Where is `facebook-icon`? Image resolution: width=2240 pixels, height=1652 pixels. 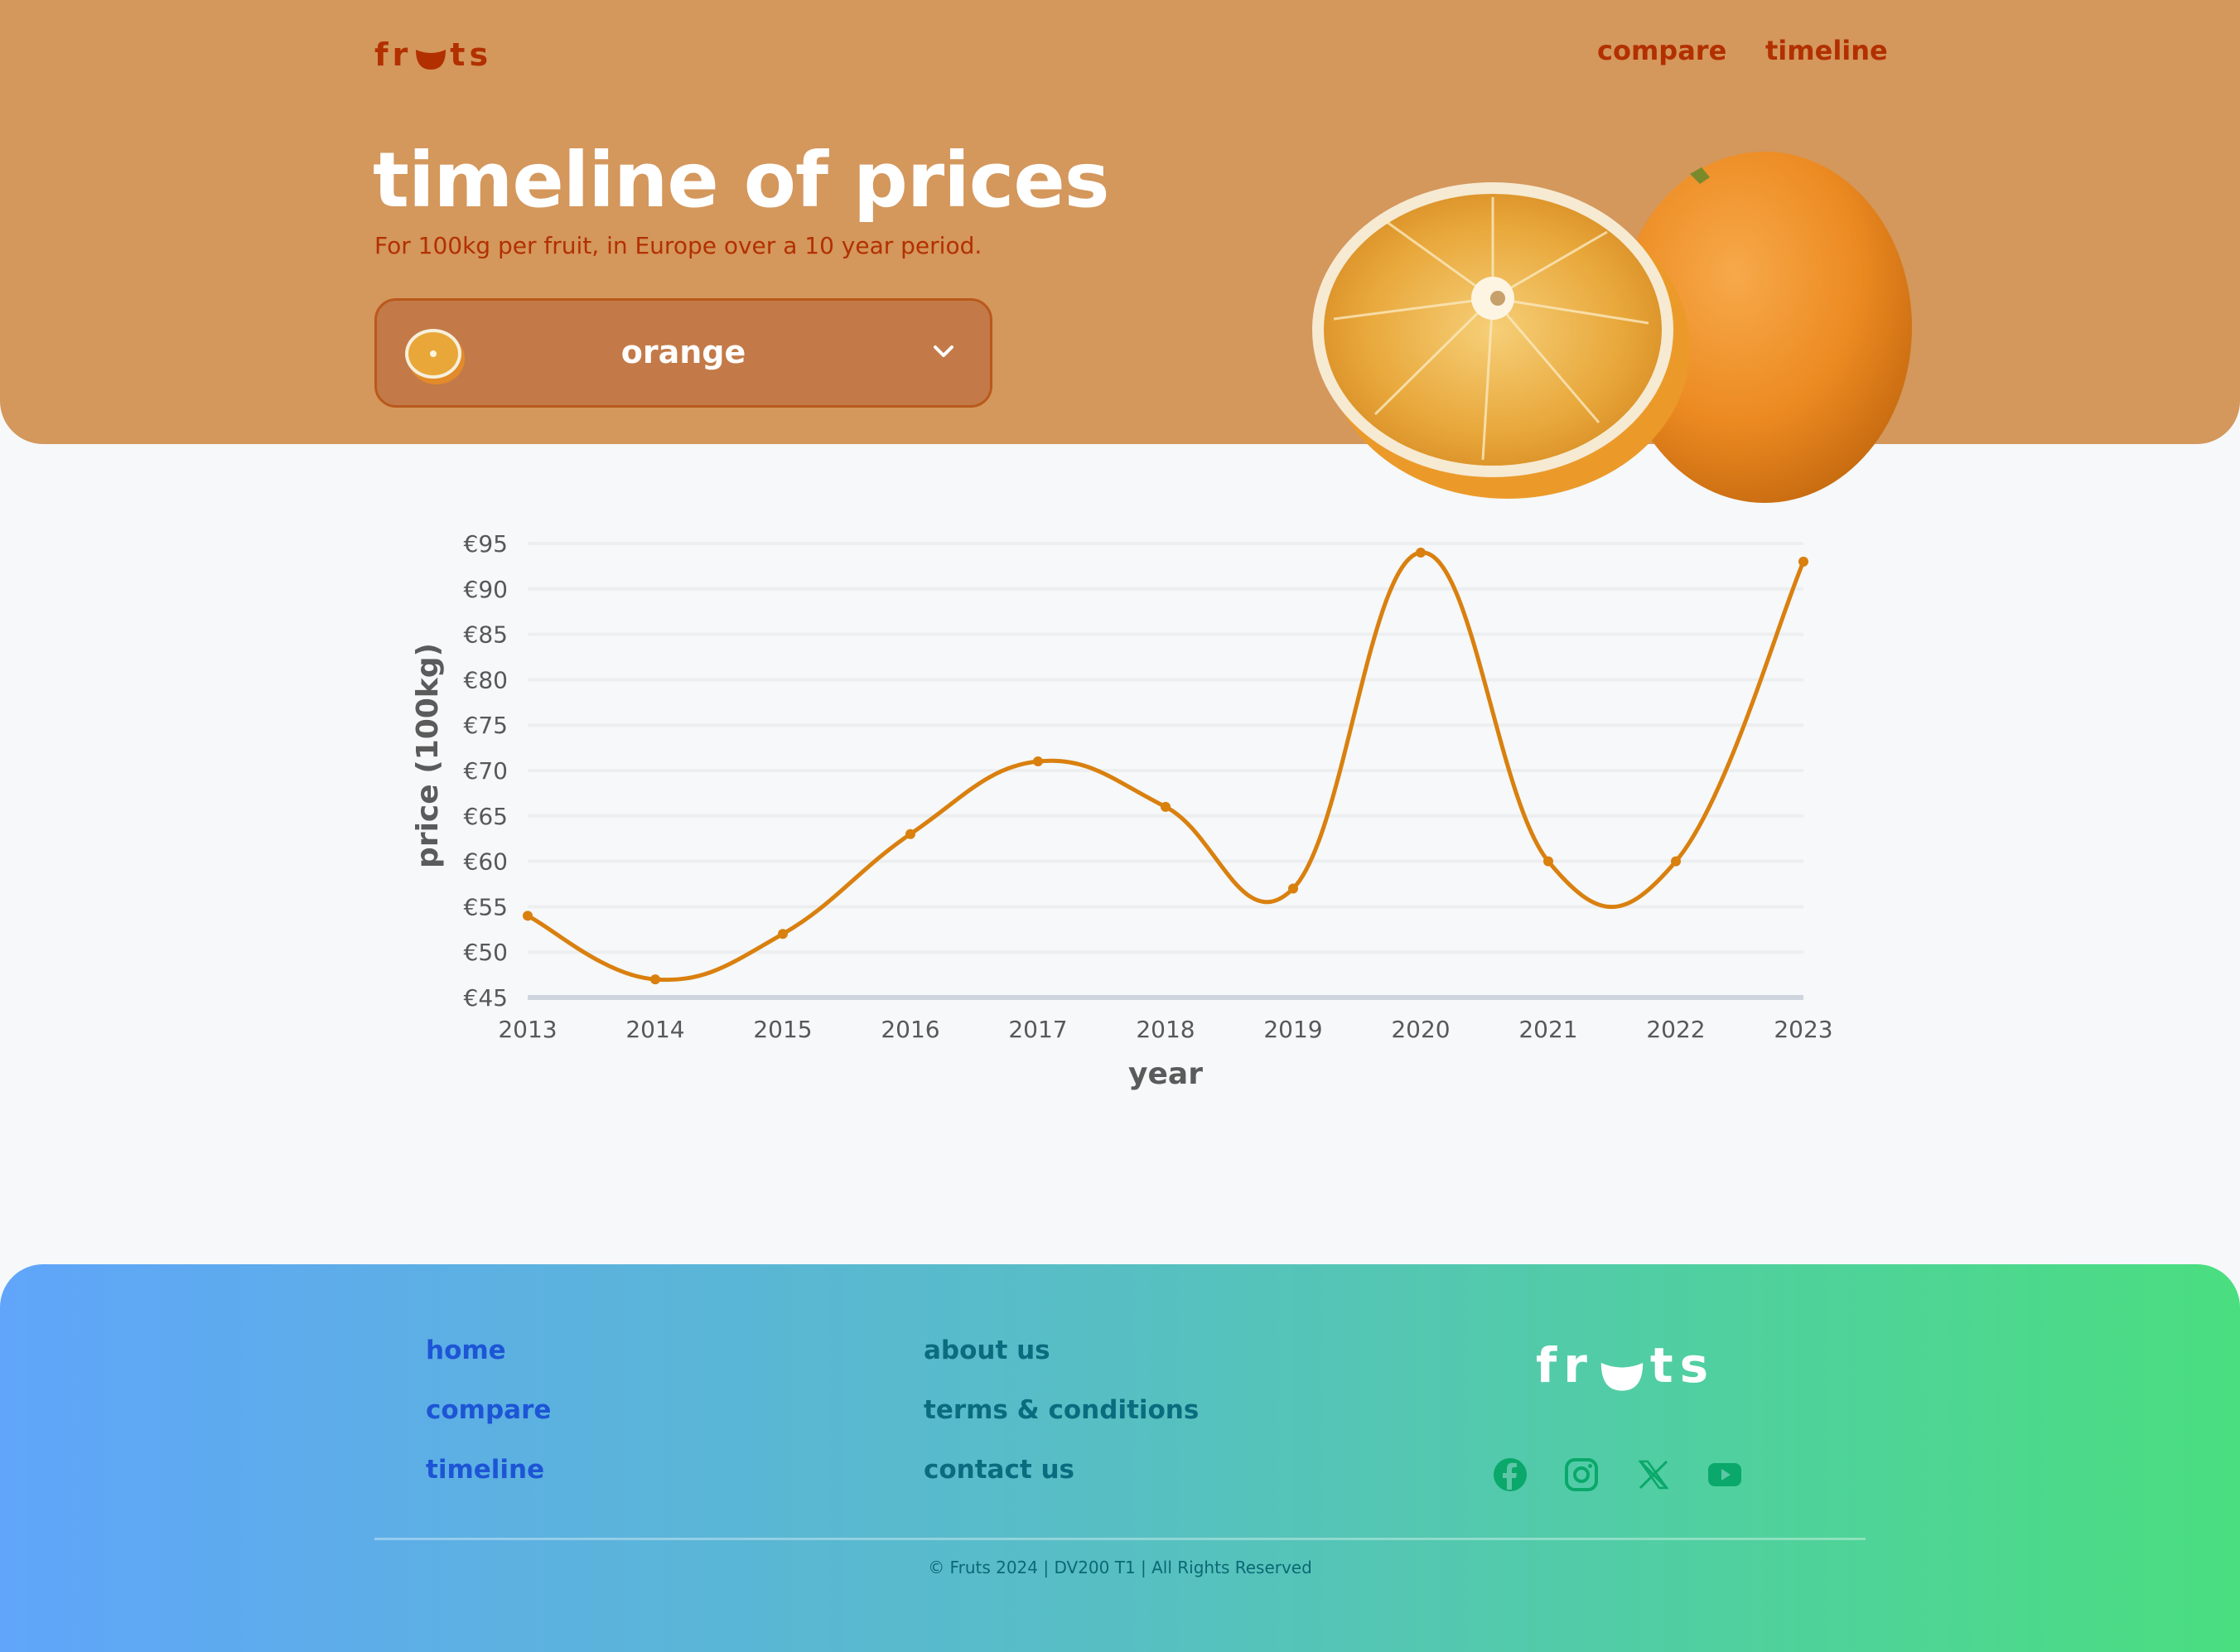
facebook-icon is located at coordinates (1510, 1474).